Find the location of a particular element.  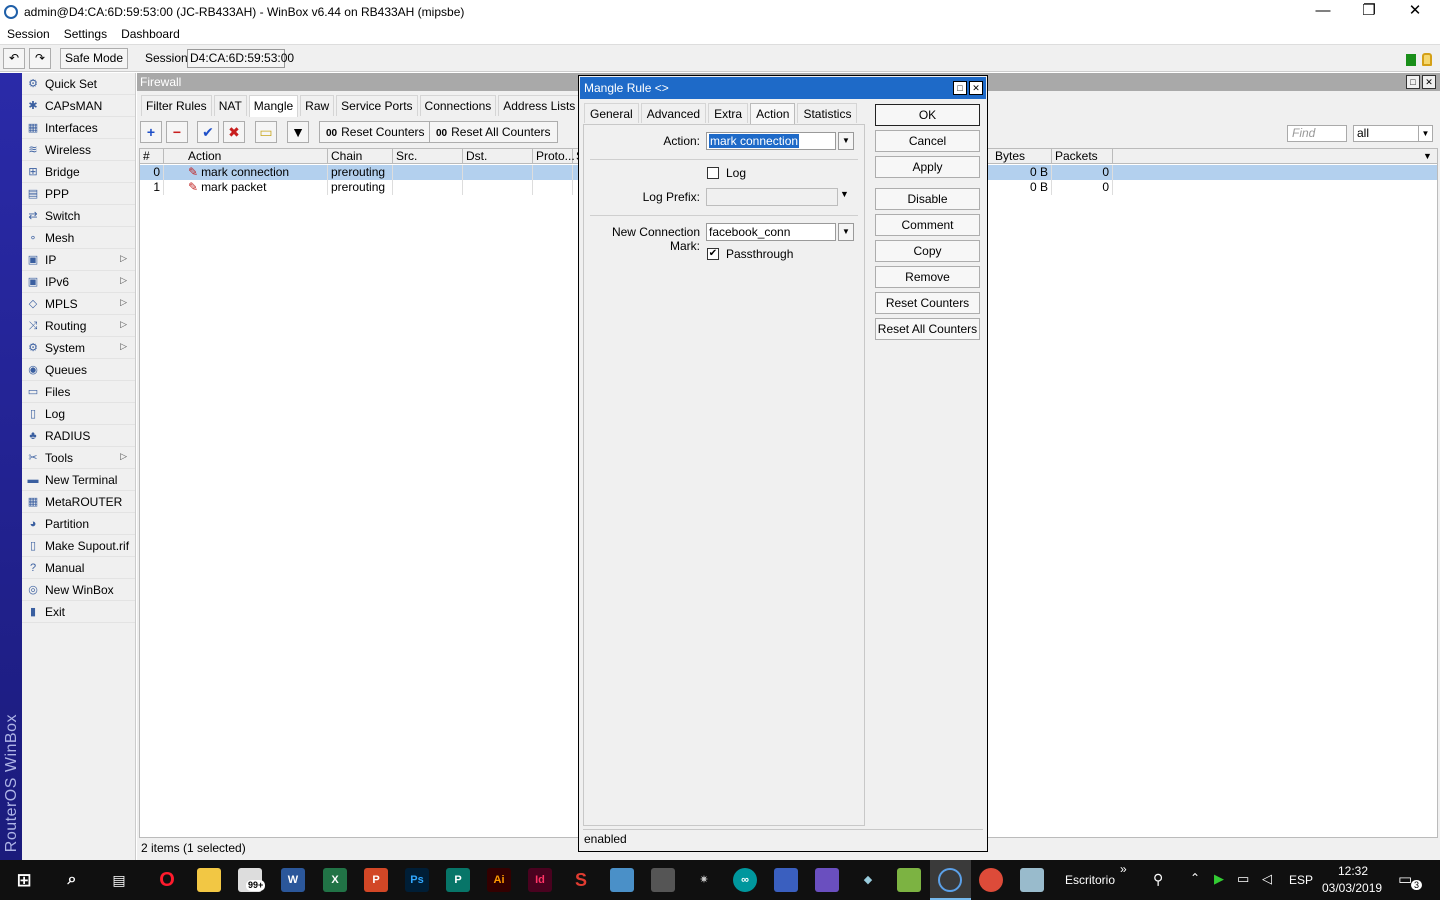

sidebar-item-quick-set: ⚙ Quick Set is located at coordinates (78, 84).